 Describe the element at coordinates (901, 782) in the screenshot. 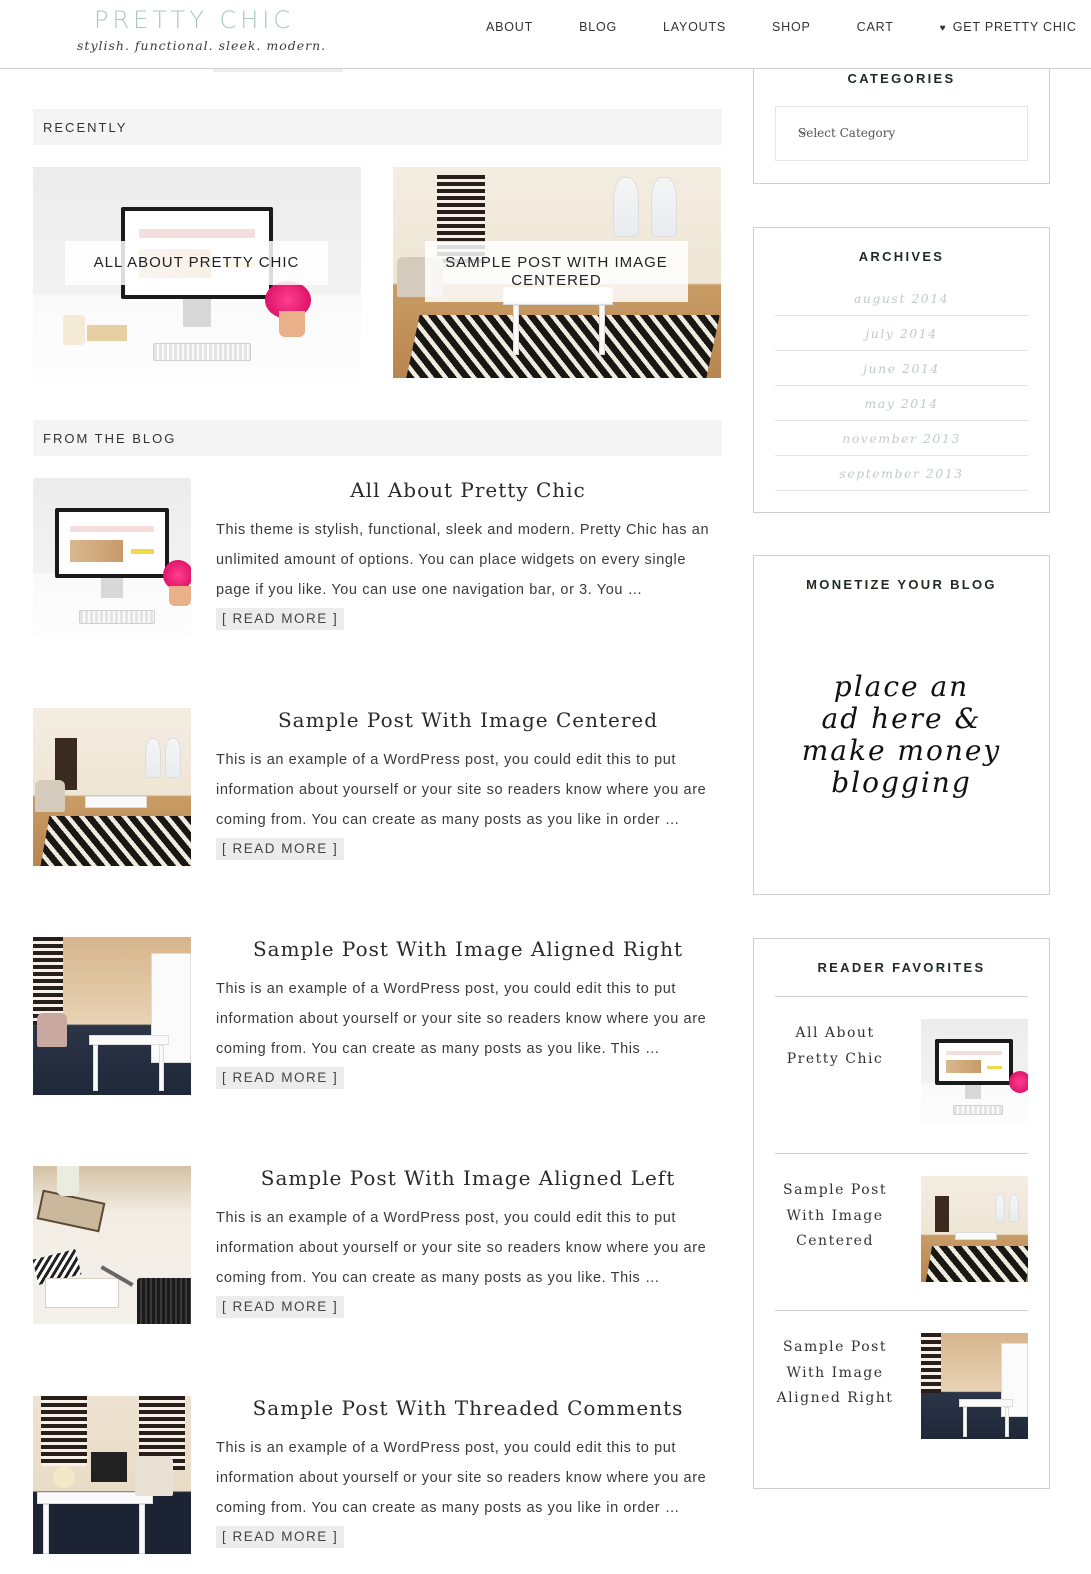

I see `ad-line: blogging` at that location.